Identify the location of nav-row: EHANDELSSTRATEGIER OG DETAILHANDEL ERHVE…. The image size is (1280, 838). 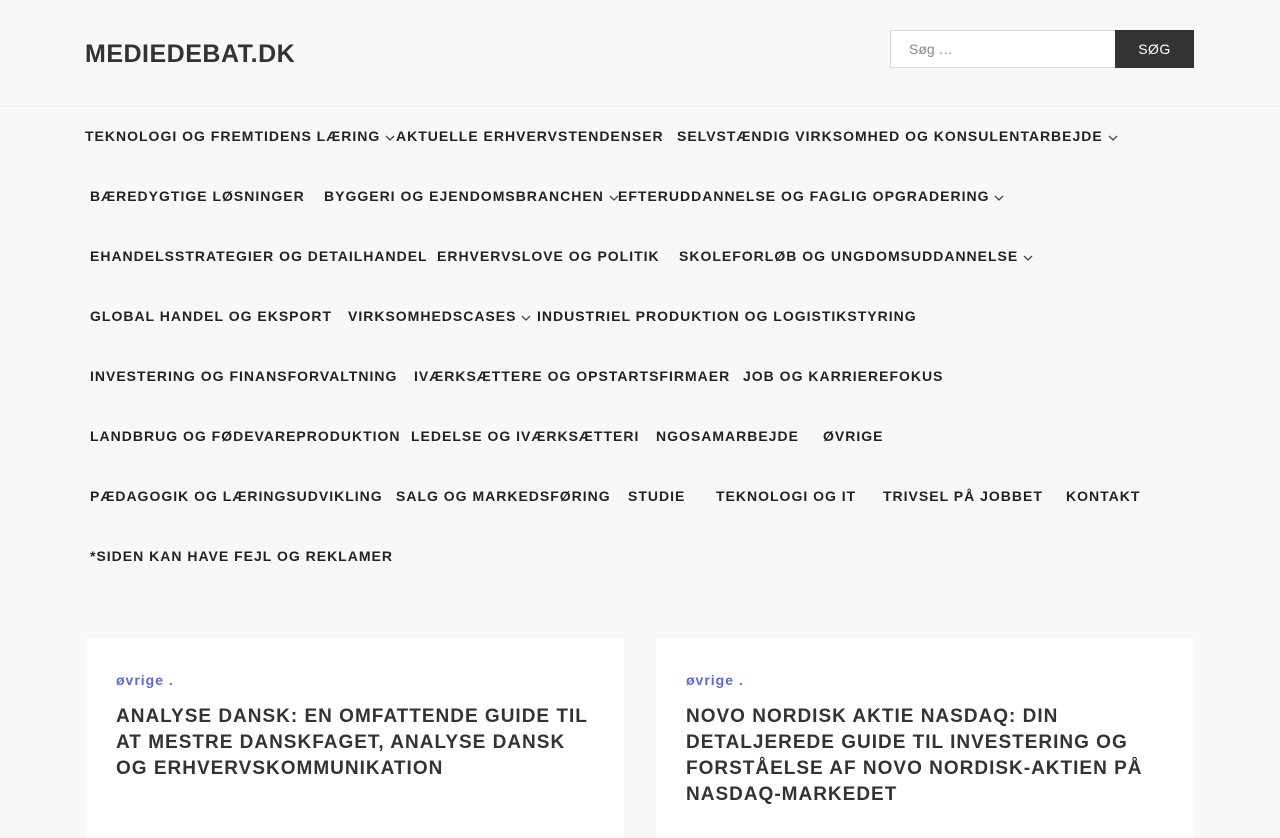
(640, 256).